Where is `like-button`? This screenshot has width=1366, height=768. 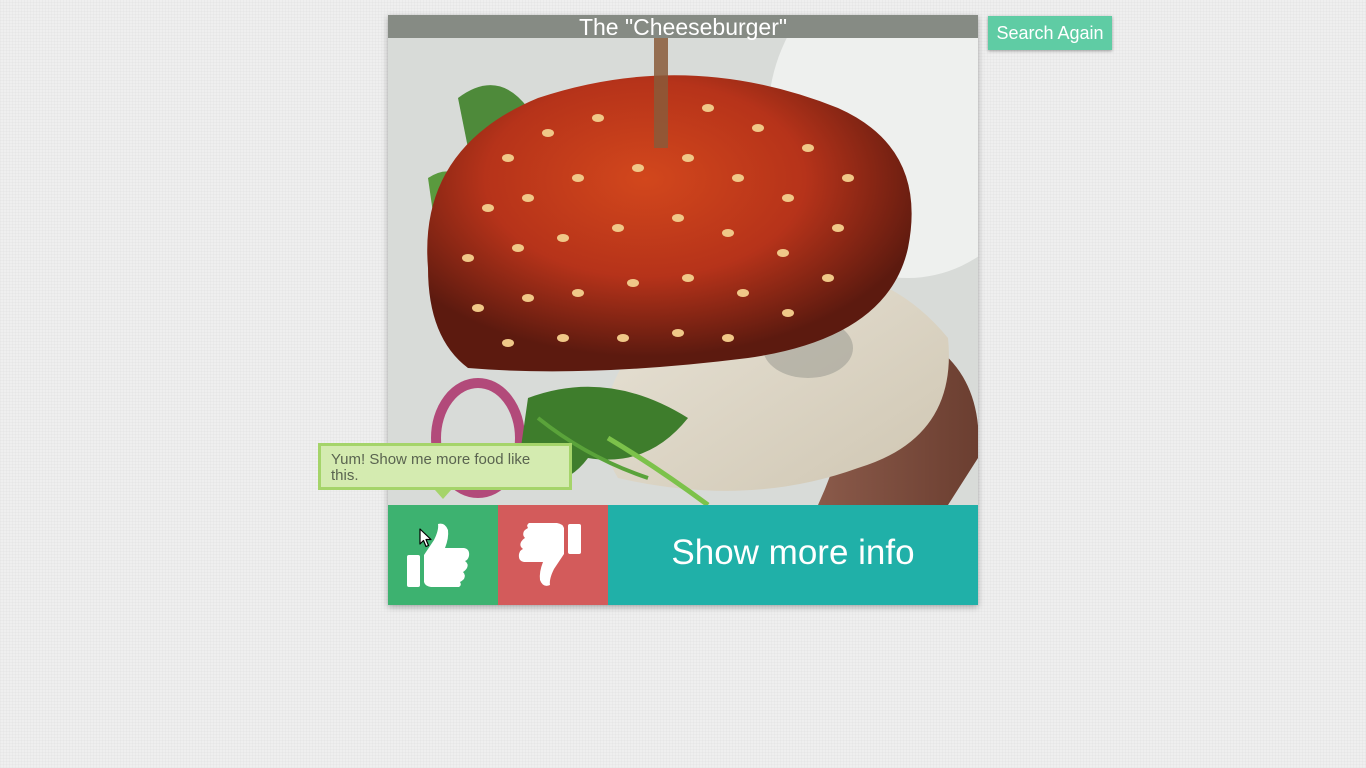 like-button is located at coordinates (443, 555).